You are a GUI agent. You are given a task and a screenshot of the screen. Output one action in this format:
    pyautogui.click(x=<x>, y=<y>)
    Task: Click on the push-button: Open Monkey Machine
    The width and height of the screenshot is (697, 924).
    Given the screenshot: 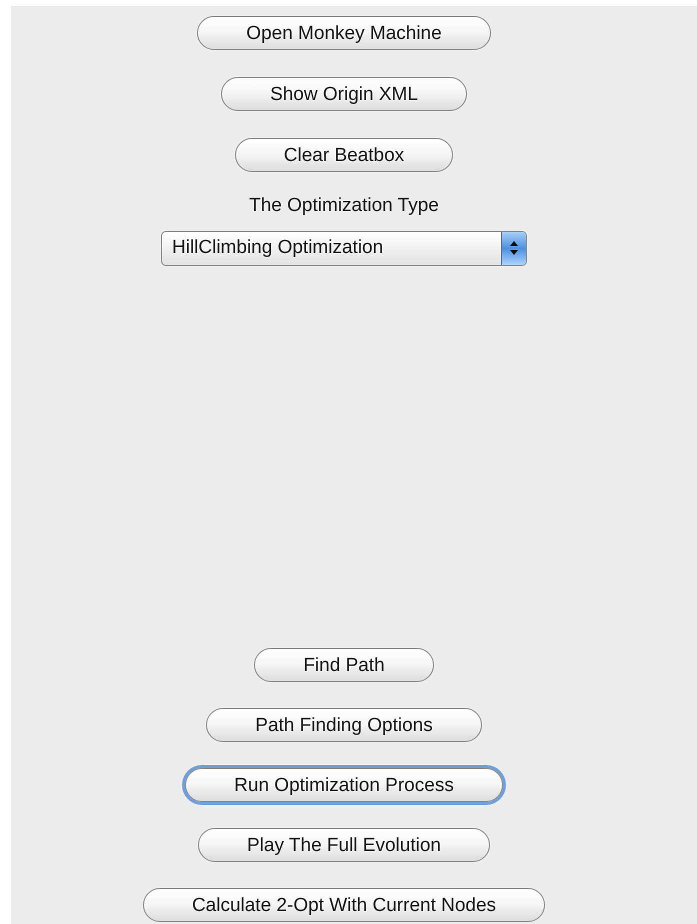 What is the action you would take?
    pyautogui.click(x=344, y=33)
    